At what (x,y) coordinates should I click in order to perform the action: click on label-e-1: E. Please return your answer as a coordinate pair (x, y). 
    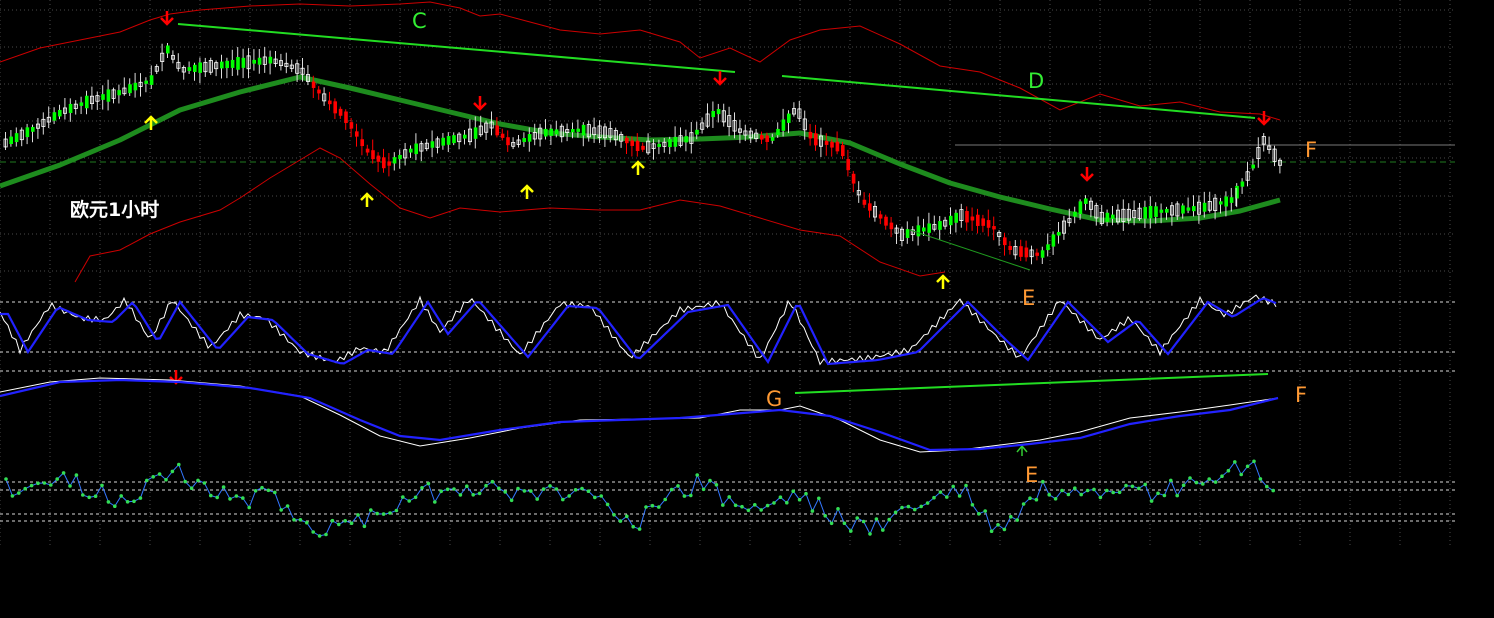
    Looking at the image, I should click on (1028, 298).